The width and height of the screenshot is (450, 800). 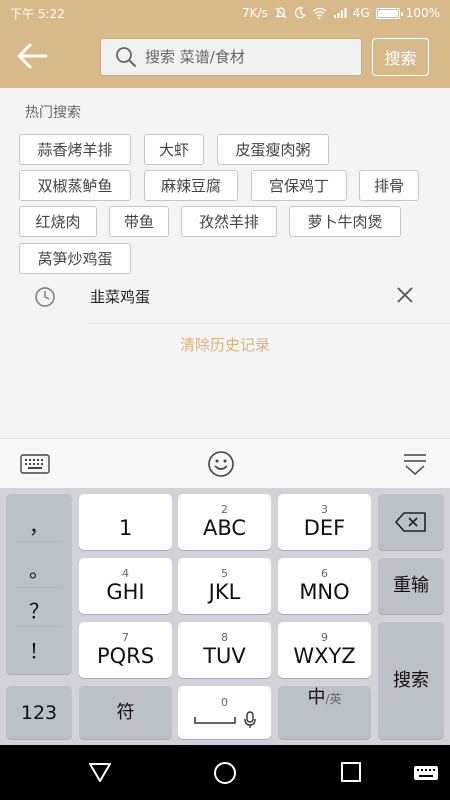 I want to click on punctuation-column: ， 。 ？ ！, so click(x=39, y=584).